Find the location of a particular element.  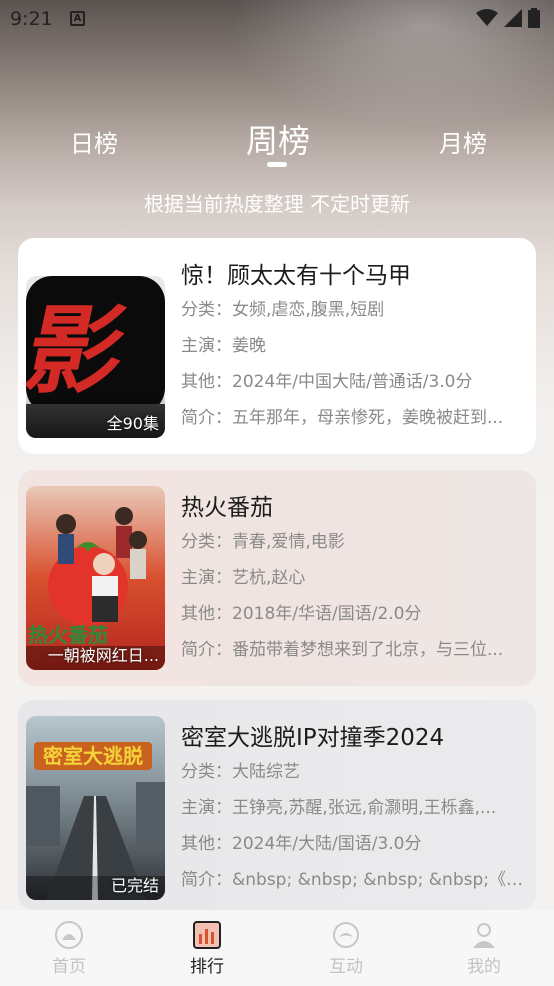

item-cast: 主演：姜晚 is located at coordinates (223, 346).